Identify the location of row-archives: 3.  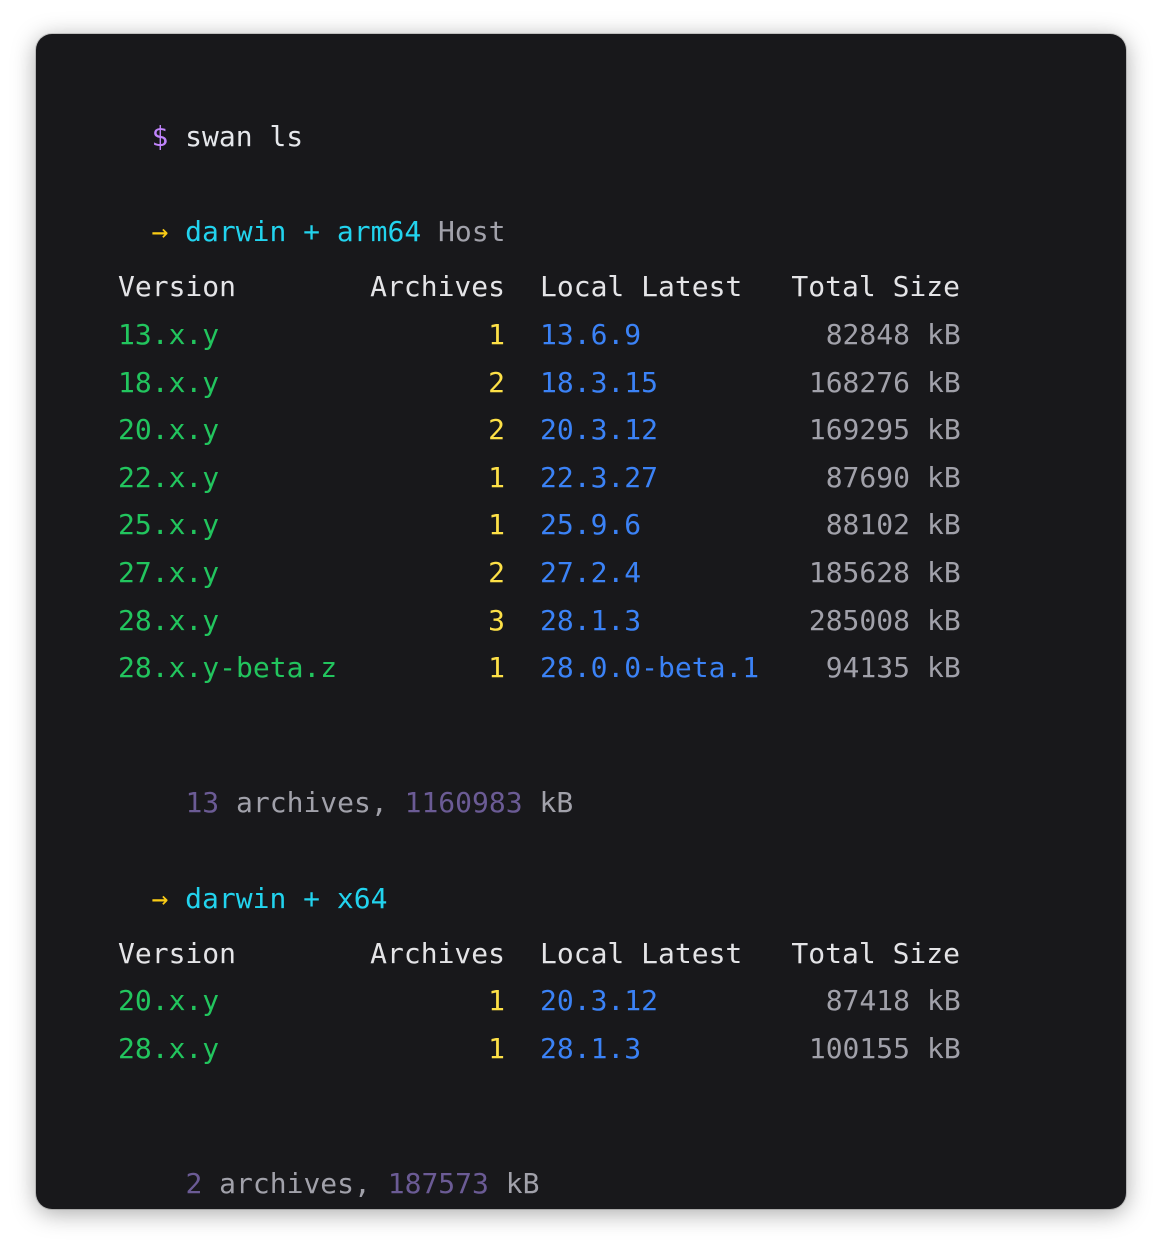
(496, 620).